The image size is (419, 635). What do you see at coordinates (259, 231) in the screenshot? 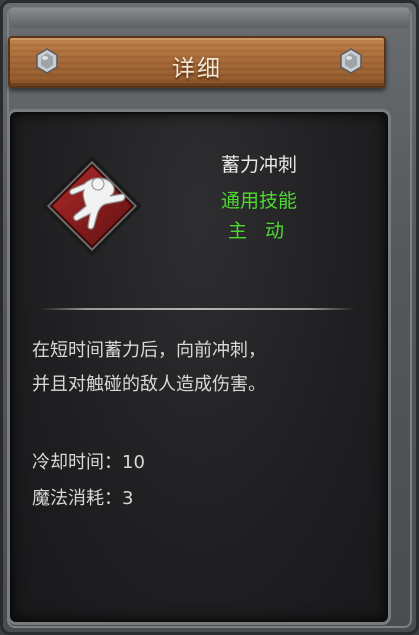
I see `skill-mode: 主 动` at bounding box center [259, 231].